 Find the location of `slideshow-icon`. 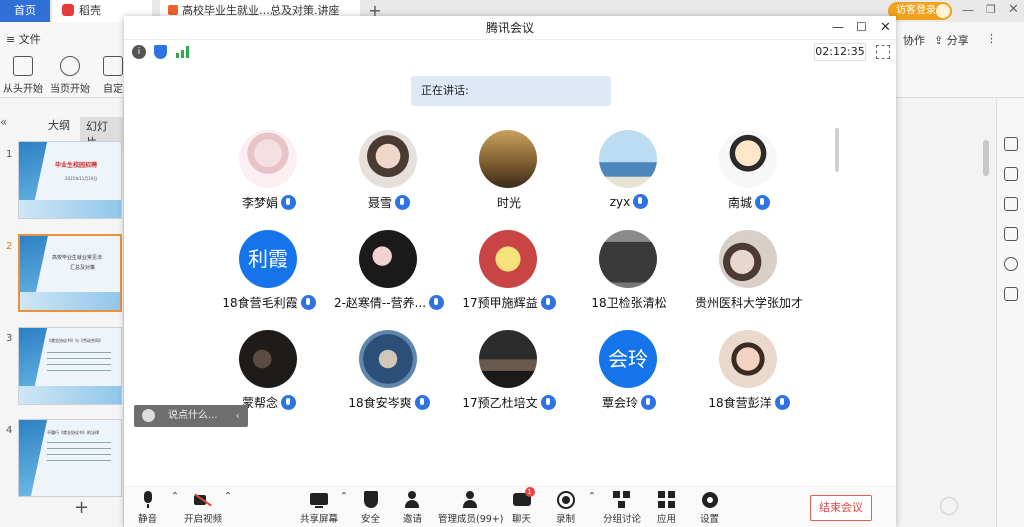

slideshow-icon is located at coordinates (23, 66).